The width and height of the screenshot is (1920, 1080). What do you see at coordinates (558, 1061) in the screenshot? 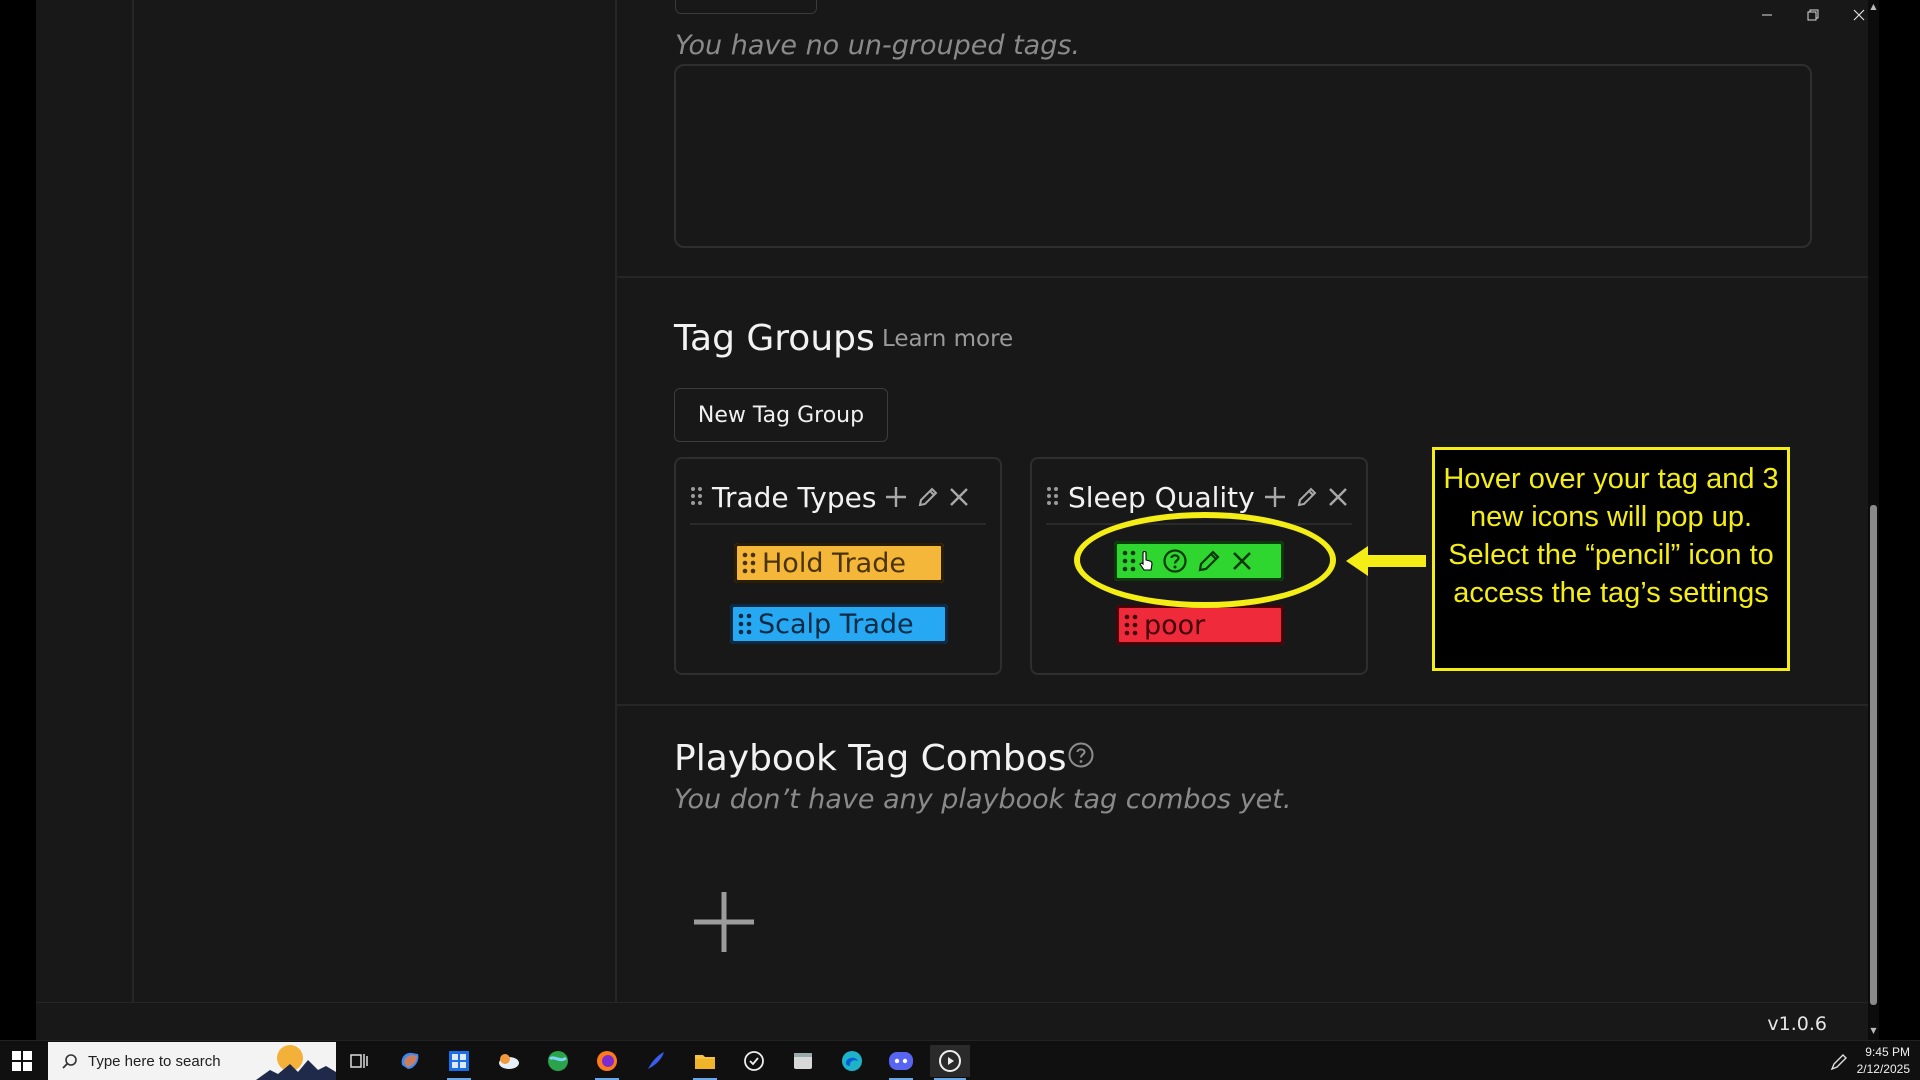
I see `app-icon-globe` at bounding box center [558, 1061].